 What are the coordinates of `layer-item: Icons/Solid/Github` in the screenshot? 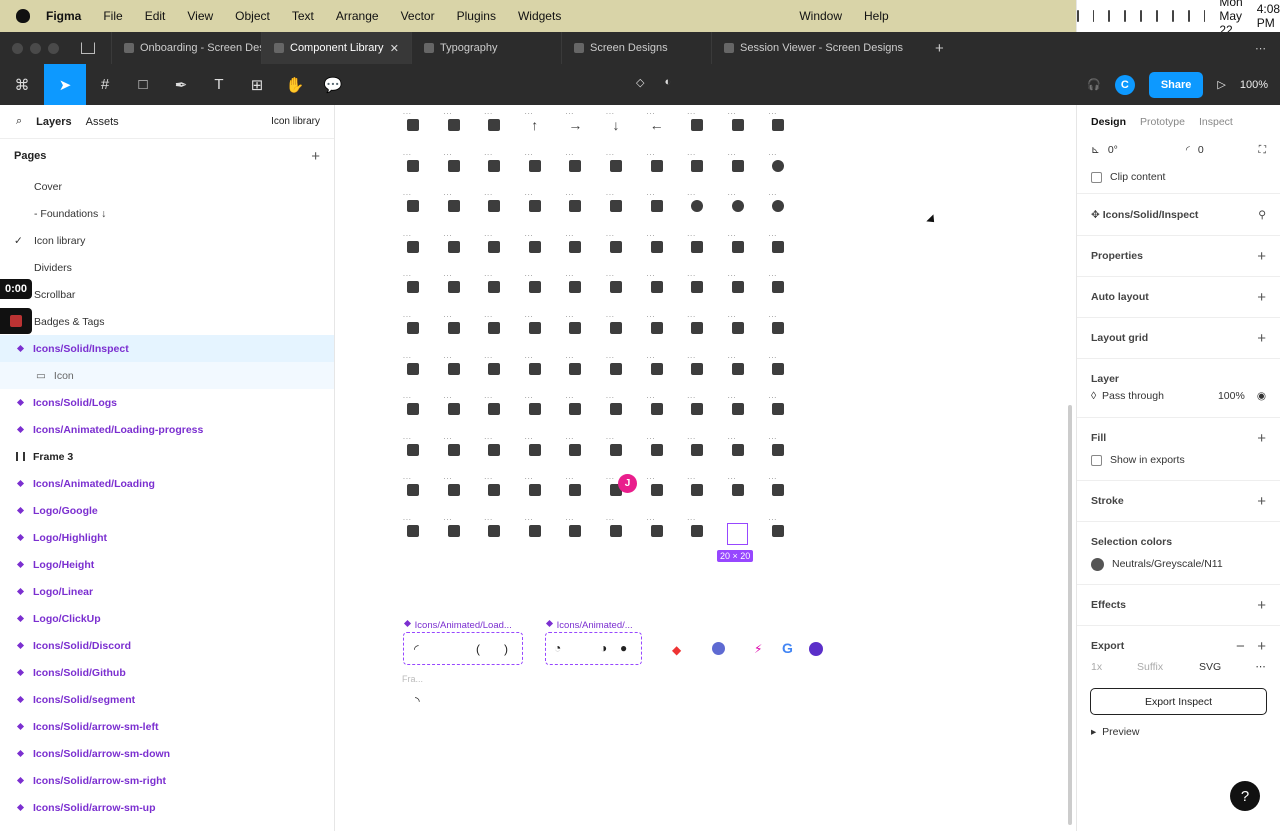 It's located at (167, 672).